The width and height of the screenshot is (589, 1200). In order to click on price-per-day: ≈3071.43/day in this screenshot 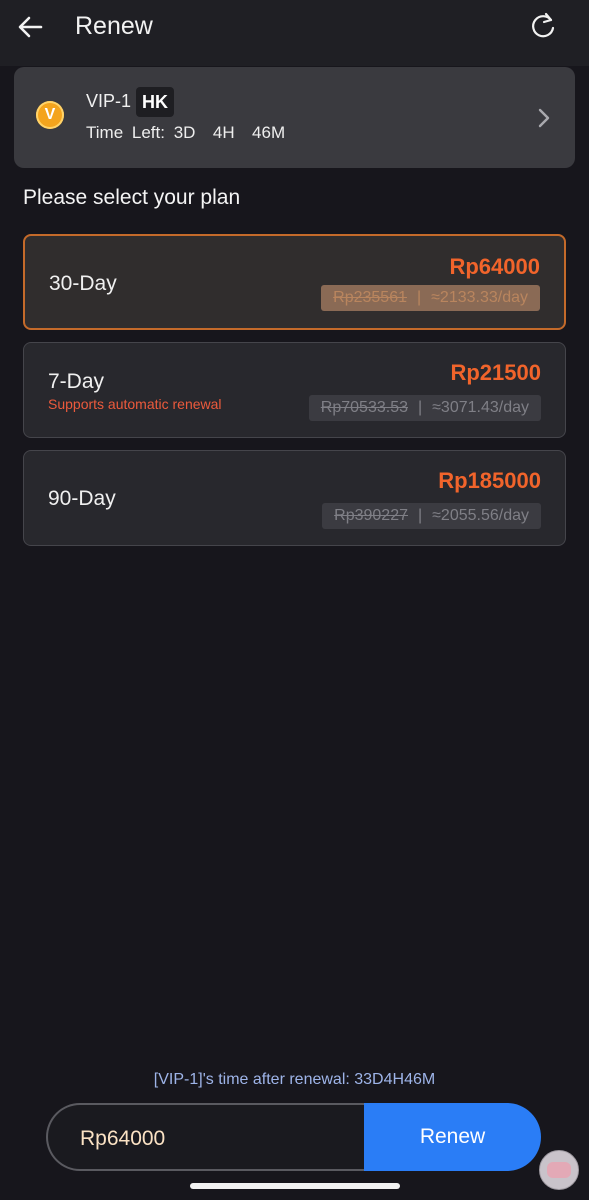, I will do `click(480, 407)`.